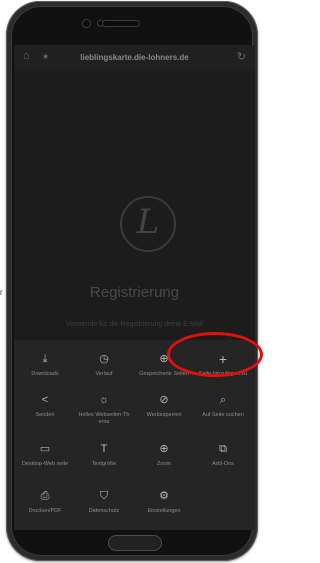  What do you see at coordinates (164, 496) in the screenshot?
I see `settings-icon: ⚙` at bounding box center [164, 496].